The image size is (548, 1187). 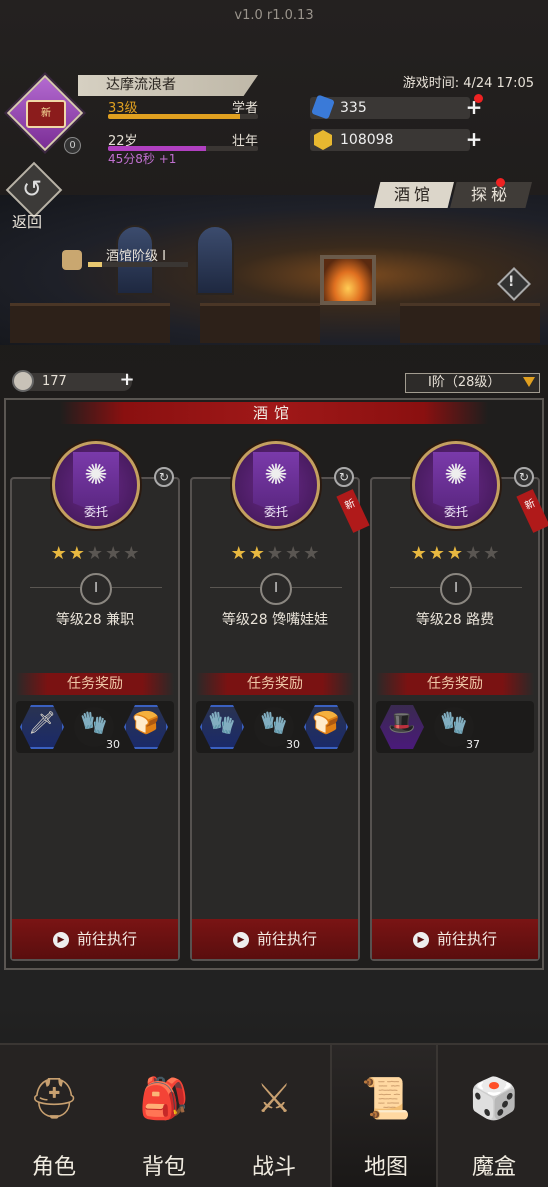 What do you see at coordinates (72, 145) in the screenshot?
I see `avatar-badge: 0` at bounding box center [72, 145].